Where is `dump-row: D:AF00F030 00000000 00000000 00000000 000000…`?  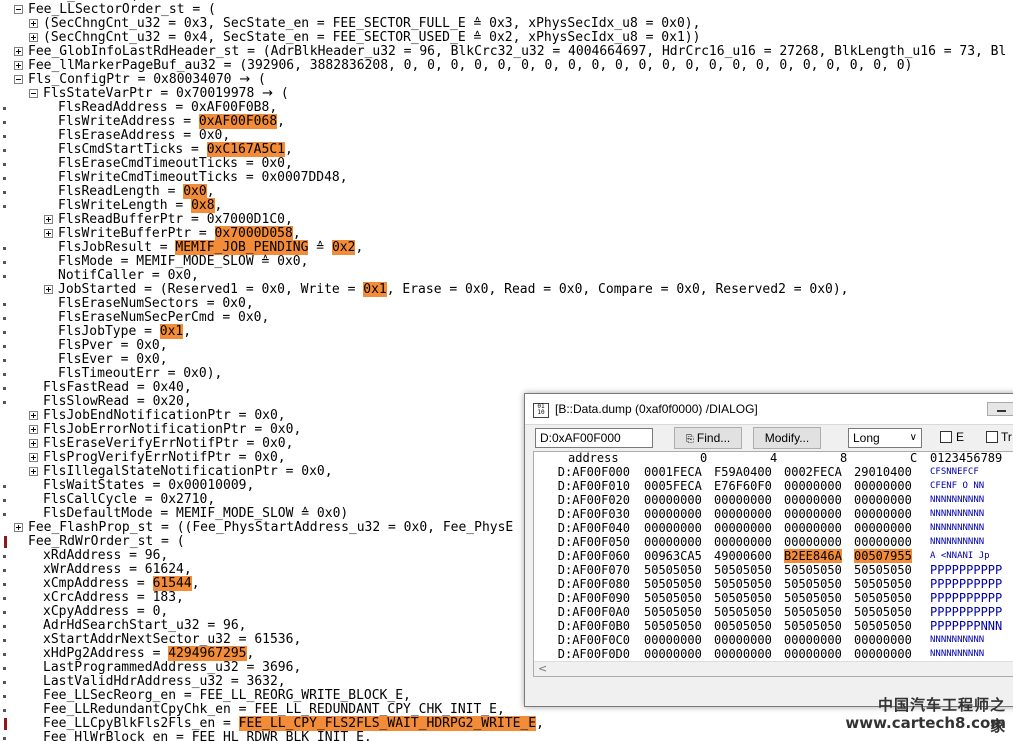
dump-row: D:AF00F030 00000000 00000000 00000000 000000… is located at coordinates (773, 514).